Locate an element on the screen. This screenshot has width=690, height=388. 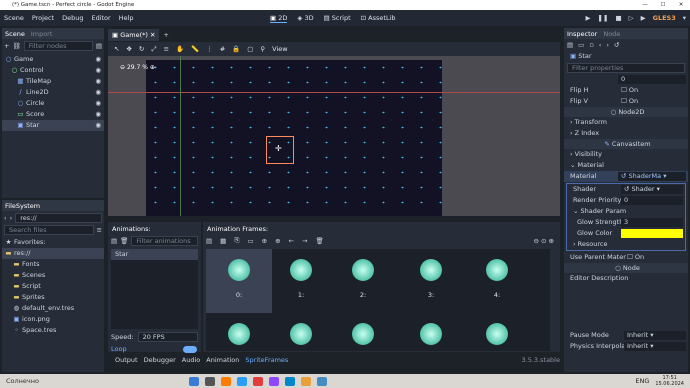
frame-0: 0: is located at coordinates (239, 279).